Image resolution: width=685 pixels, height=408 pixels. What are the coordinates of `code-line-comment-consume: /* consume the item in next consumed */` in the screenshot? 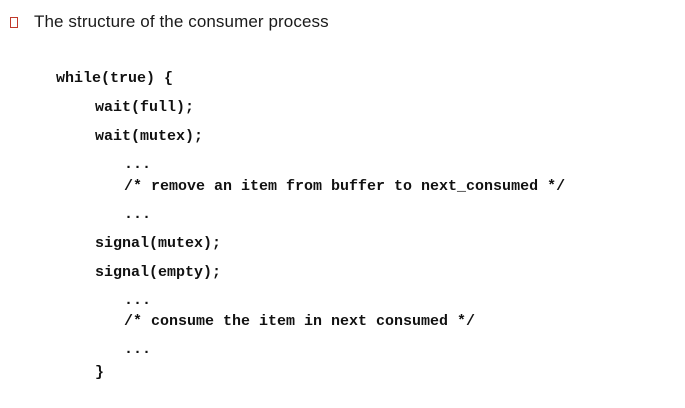 It's located at (300, 321).